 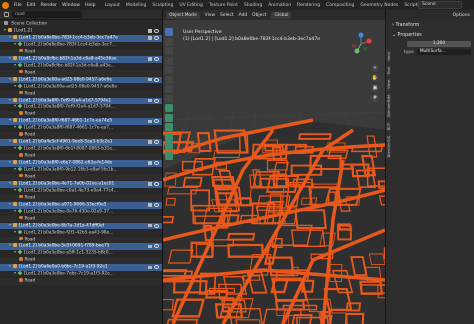 I want to click on tab-bcf: BCF, so click(x=388, y=126).